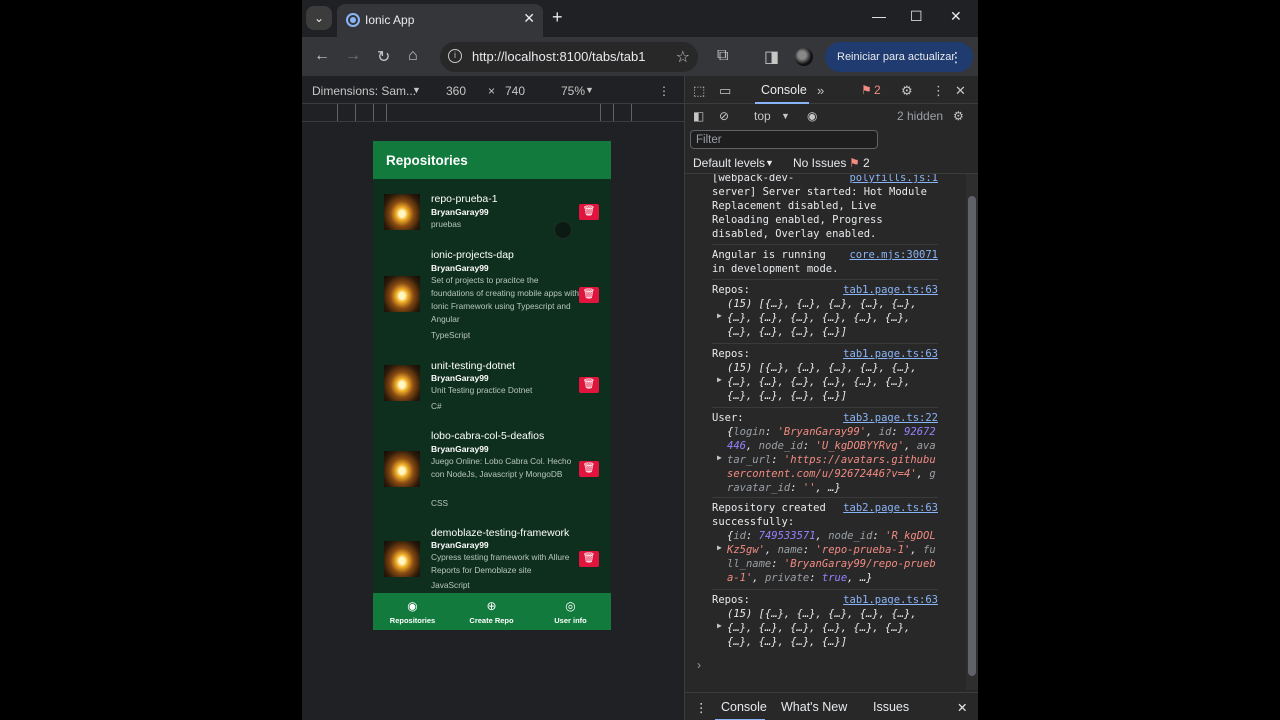  Describe the element at coordinates (436, 406) in the screenshot. I see `repo-language: C#` at that location.